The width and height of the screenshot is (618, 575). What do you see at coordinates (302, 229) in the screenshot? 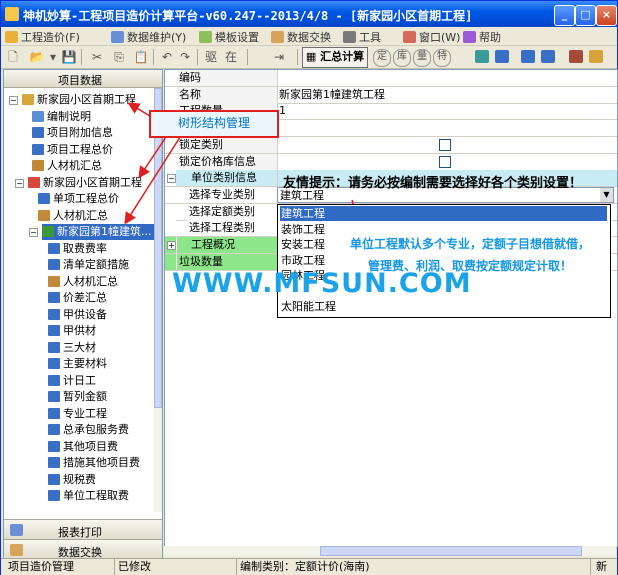
I see `dropdown-option: 装饰工程` at bounding box center [302, 229].